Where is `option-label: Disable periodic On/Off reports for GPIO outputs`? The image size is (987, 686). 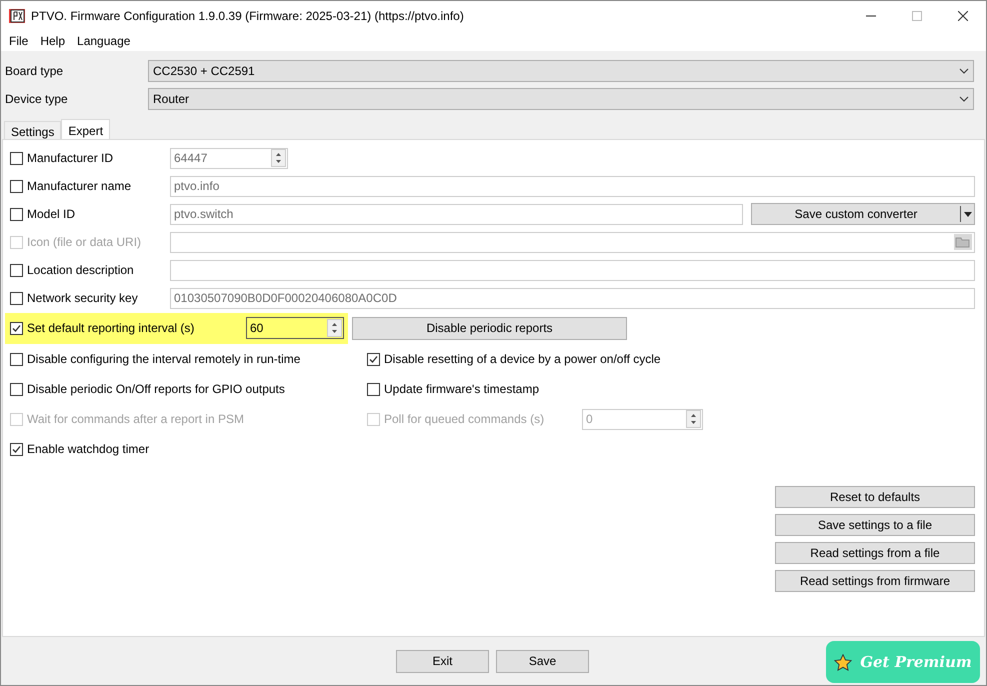 option-label: Disable periodic On/Off reports for GPIO outputs is located at coordinates (156, 389).